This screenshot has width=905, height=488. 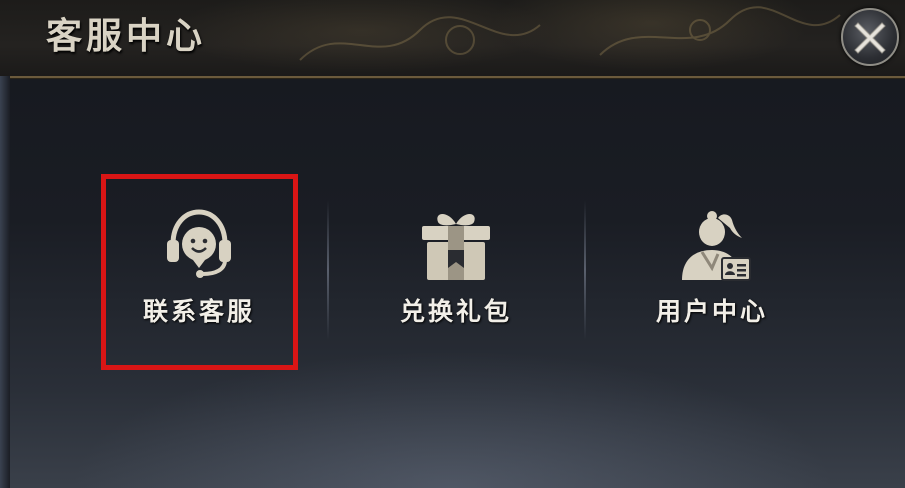 I want to click on close-button, so click(x=870, y=37).